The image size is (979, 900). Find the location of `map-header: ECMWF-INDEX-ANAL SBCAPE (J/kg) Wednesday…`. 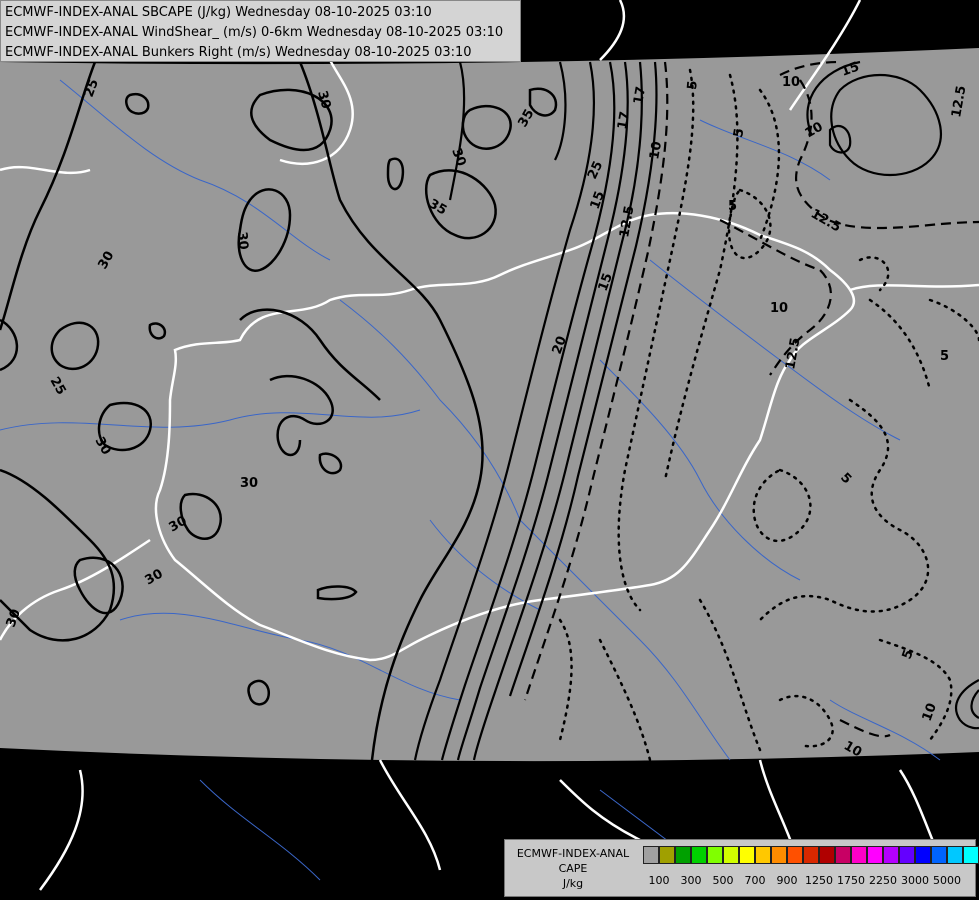

map-header: ECMWF-INDEX-ANAL SBCAPE (J/kg) Wednesday… is located at coordinates (260, 31).